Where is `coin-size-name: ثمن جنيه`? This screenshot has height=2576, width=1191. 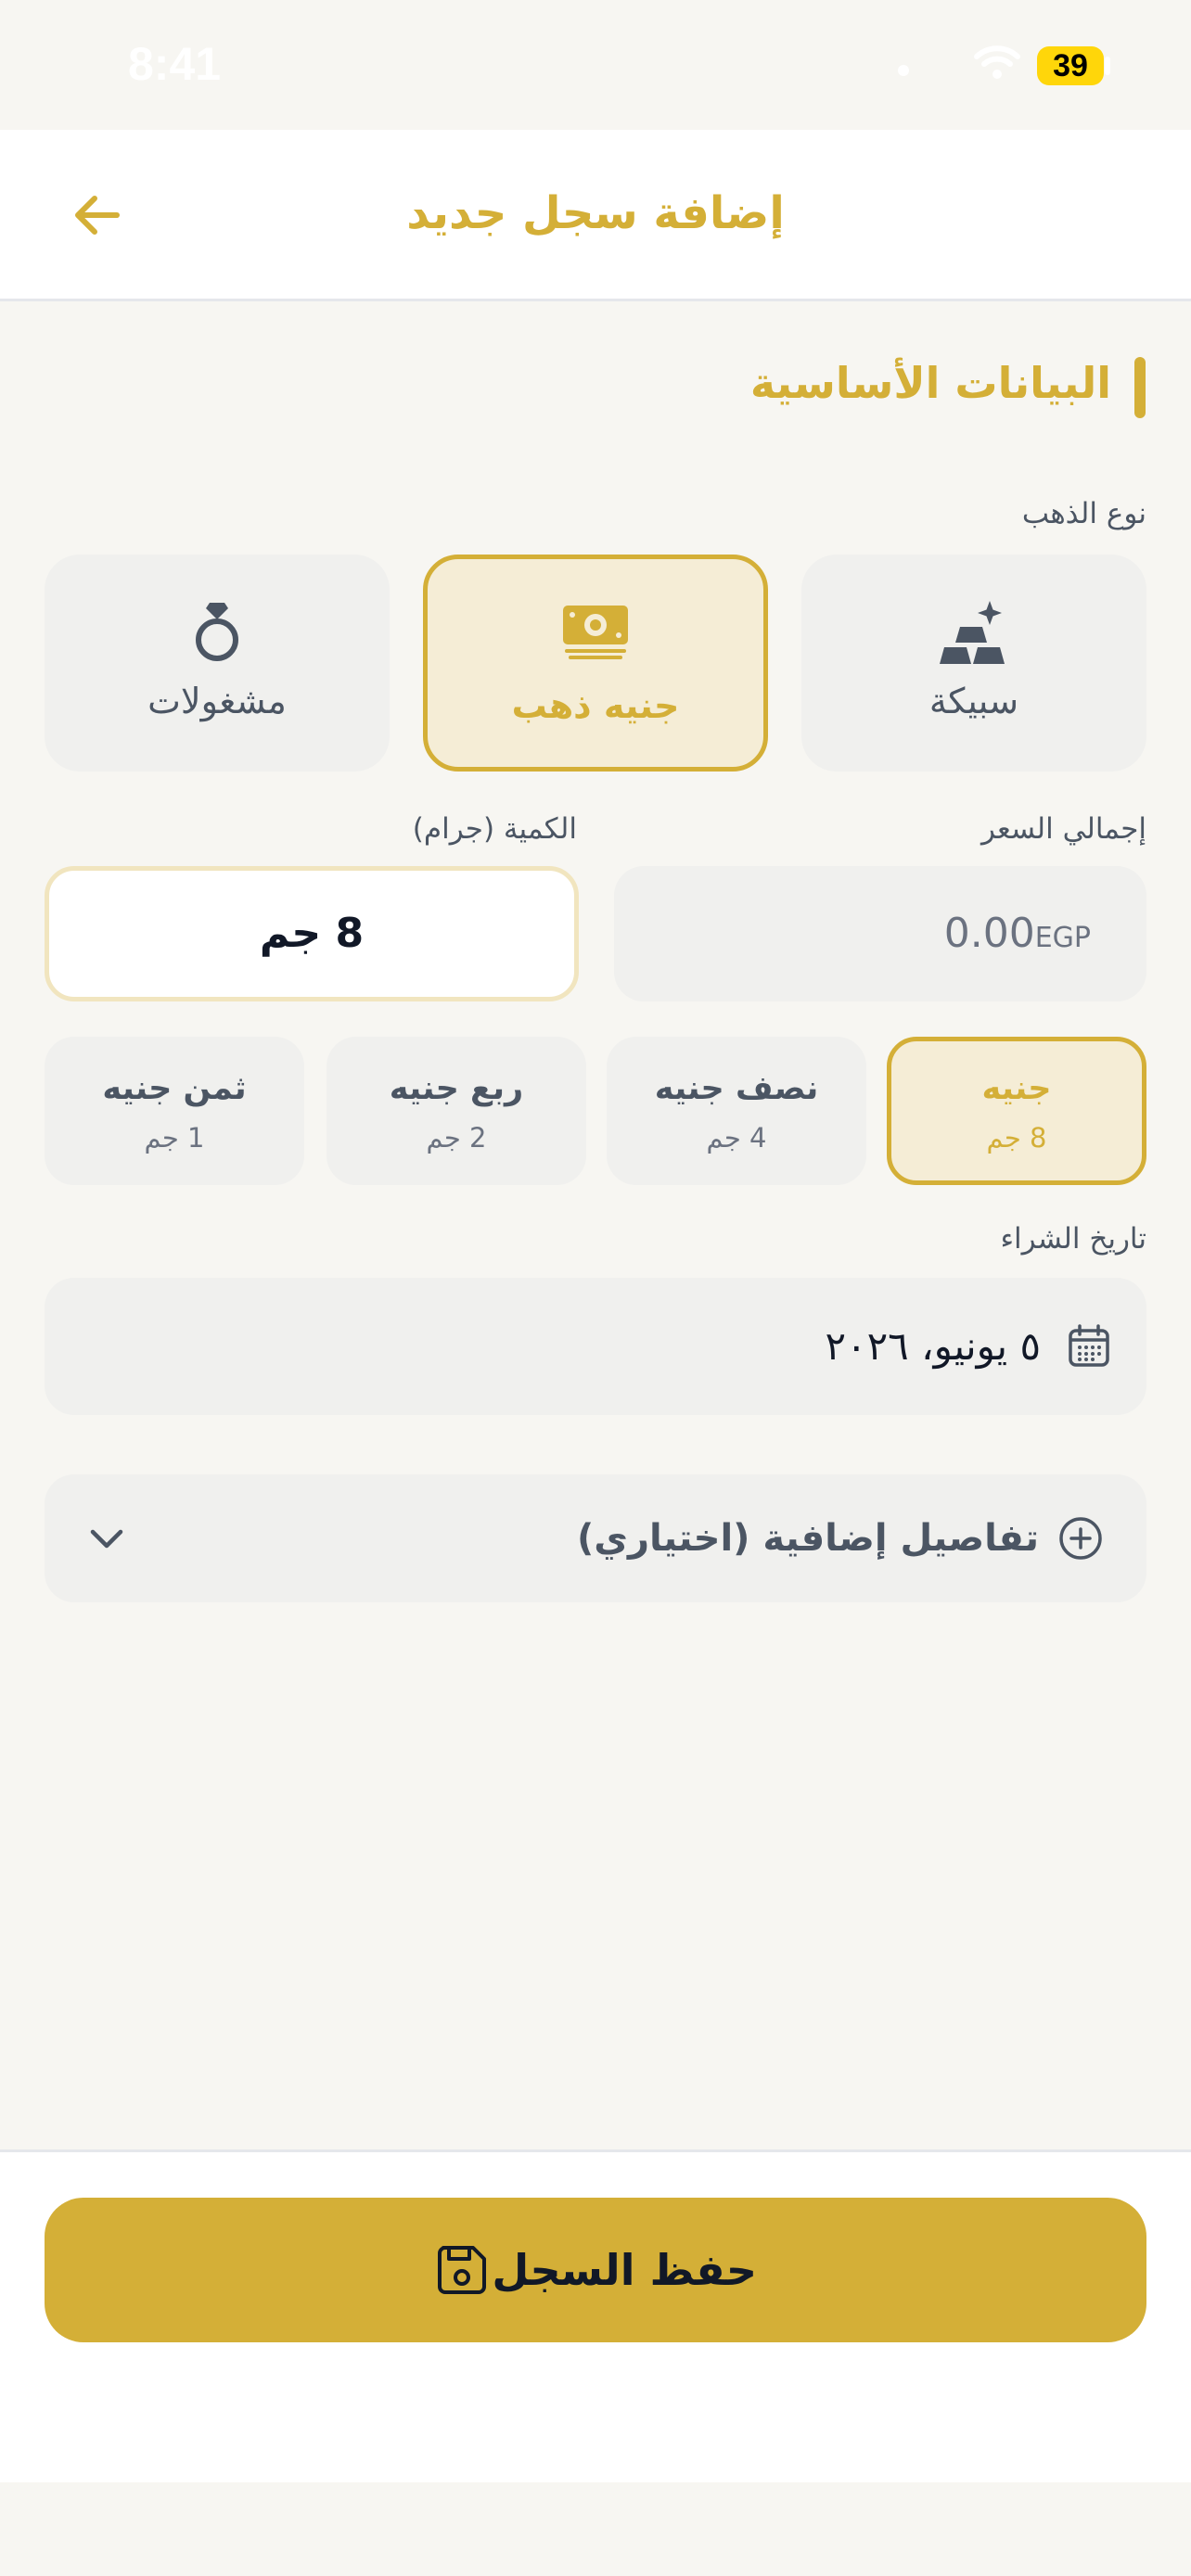
coin-size-name: ثمن جنيه is located at coordinates (174, 1089).